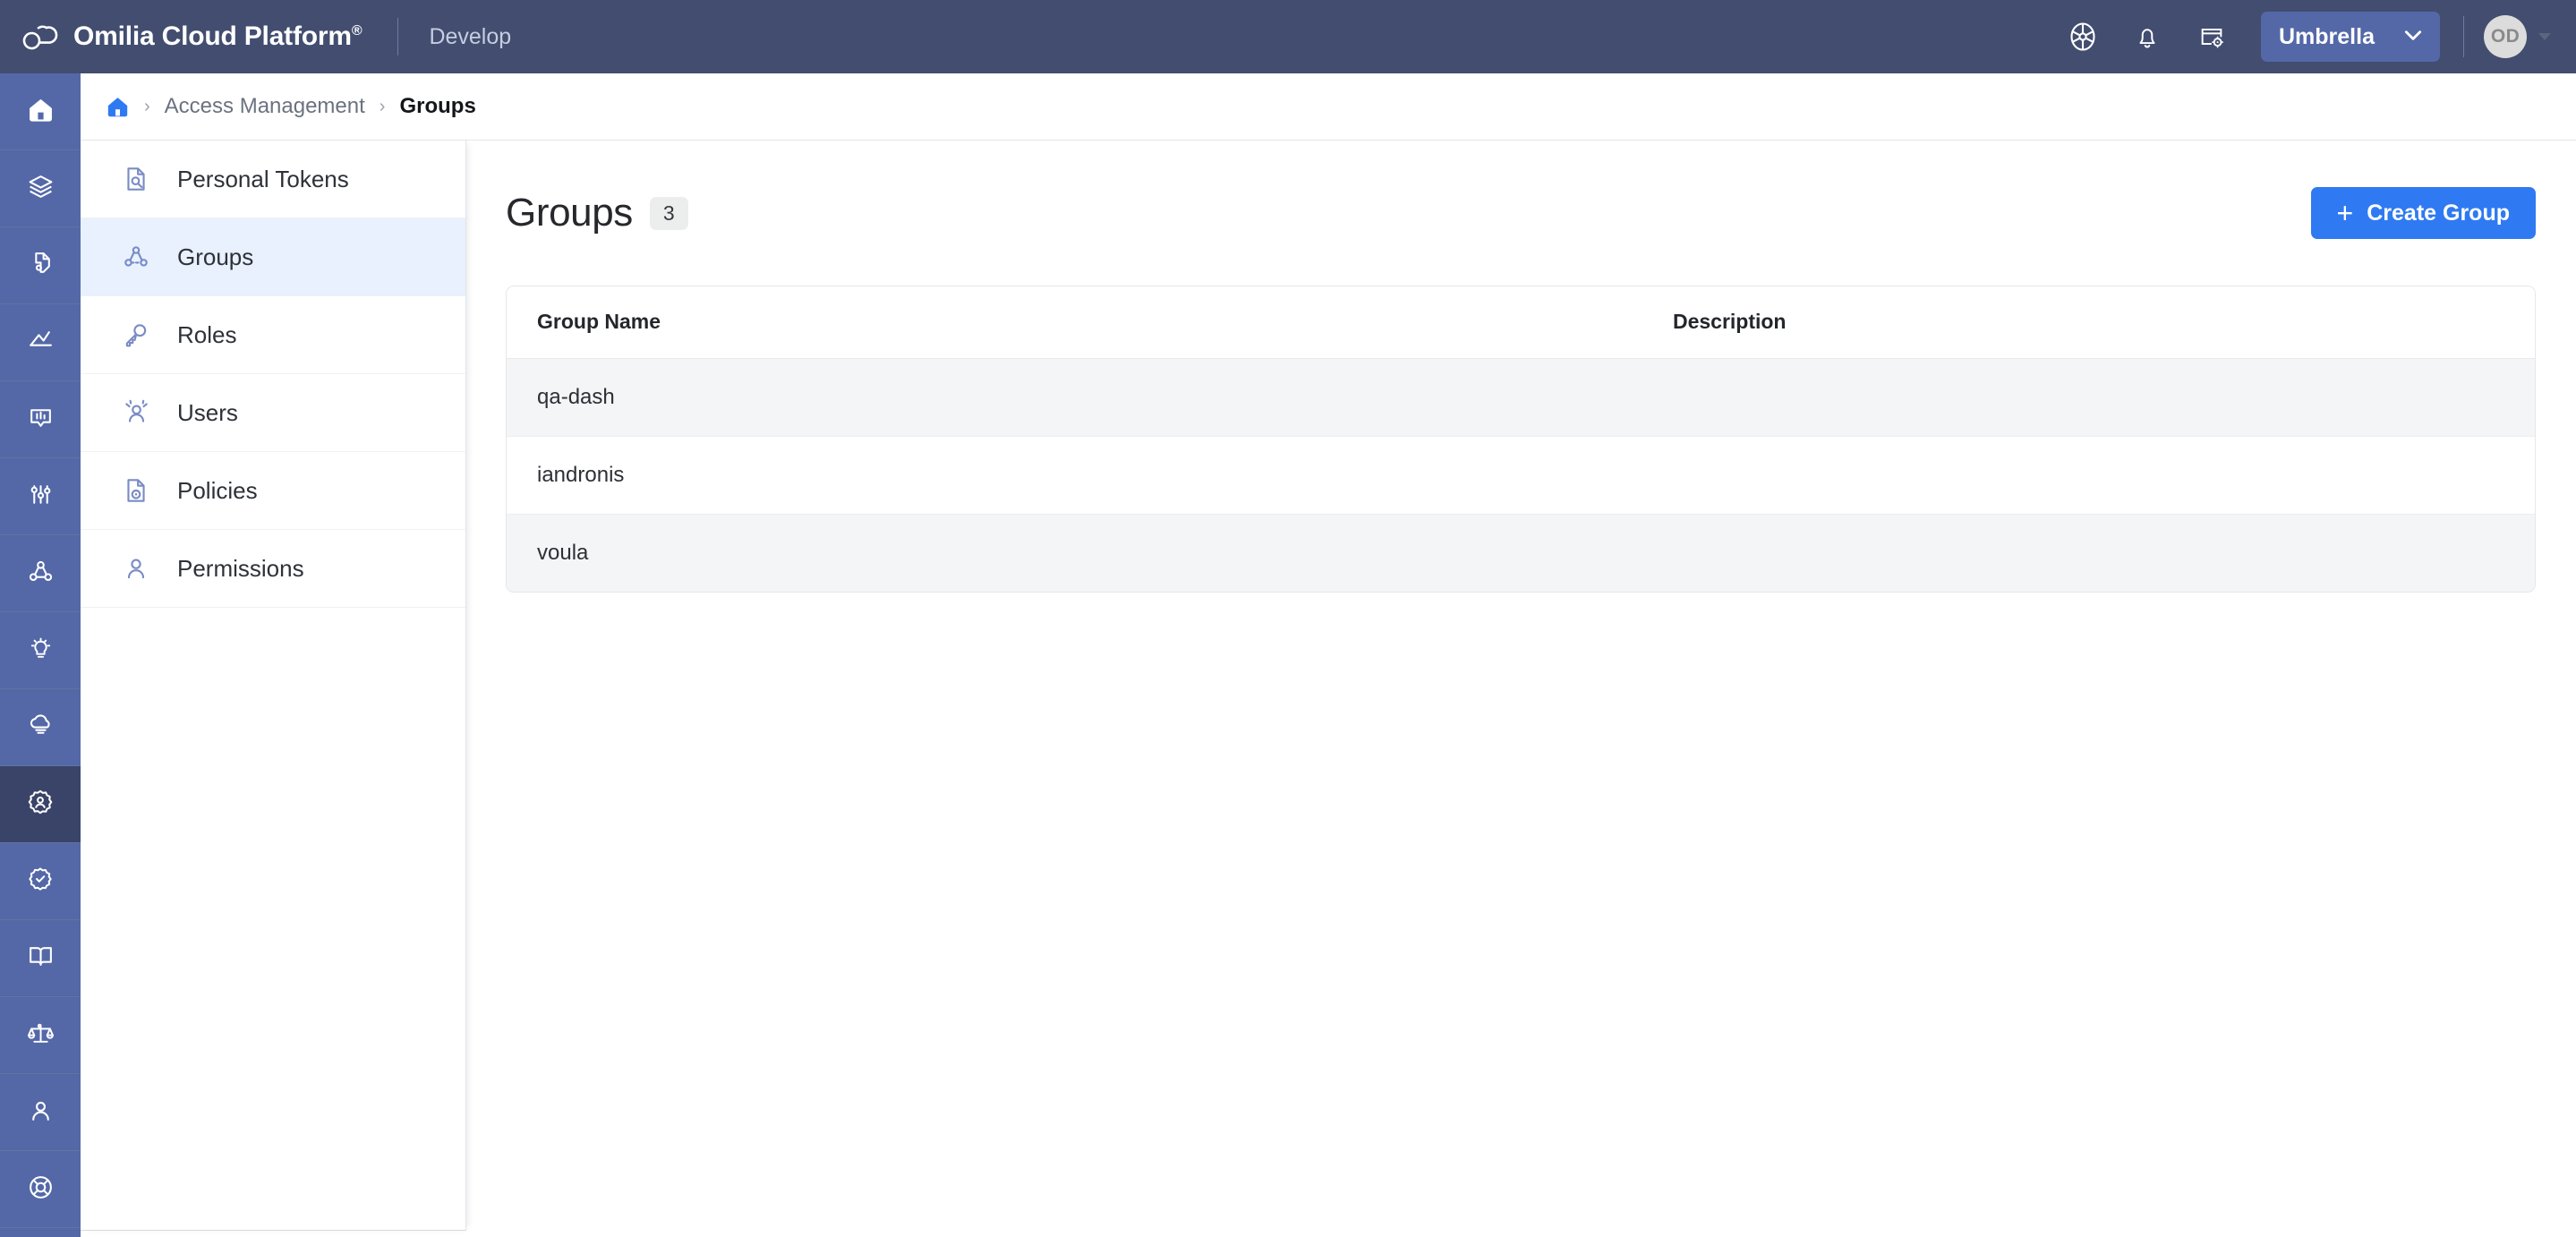 Image resolution: width=2576 pixels, height=1237 pixels. I want to click on sidebar-item-label: Personal Tokens, so click(263, 178).